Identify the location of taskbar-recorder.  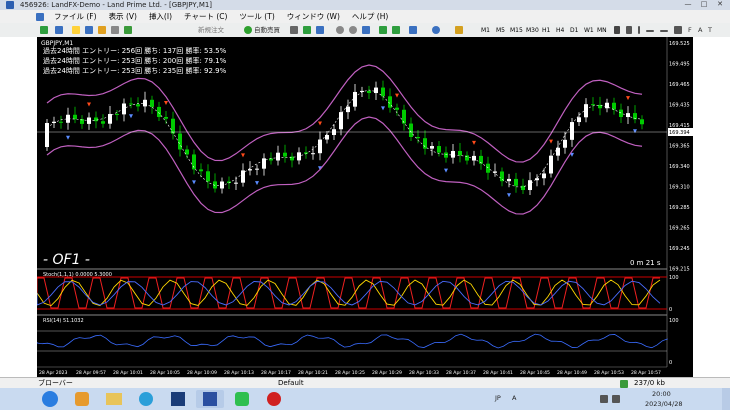
(274, 399).